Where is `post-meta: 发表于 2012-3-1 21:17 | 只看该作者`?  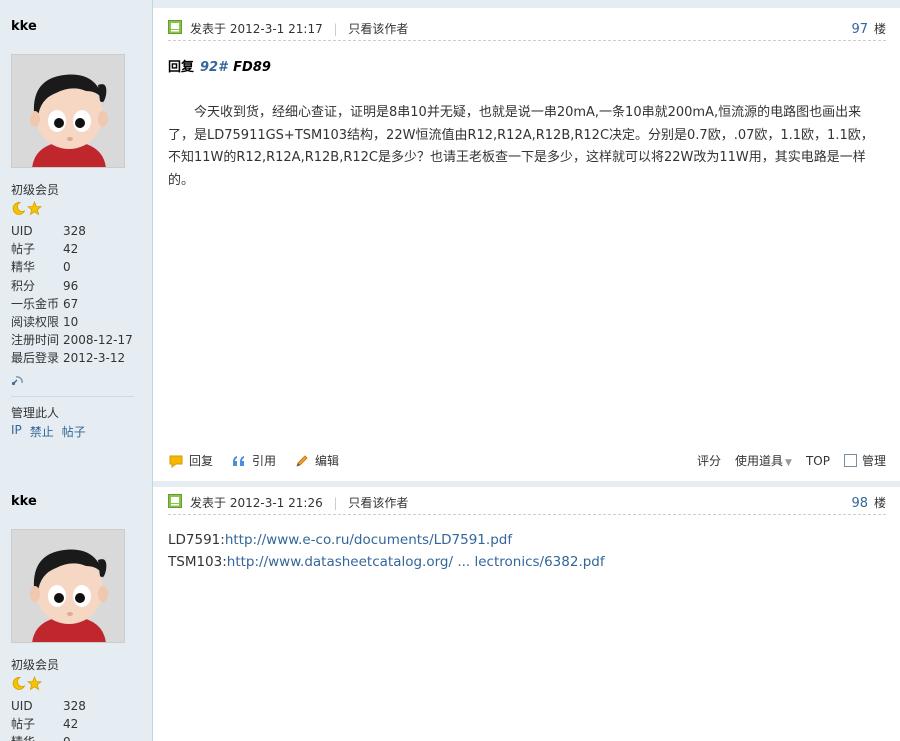
post-meta: 发表于 2012-3-1 21:17 | 只看该作者 is located at coordinates (299, 28).